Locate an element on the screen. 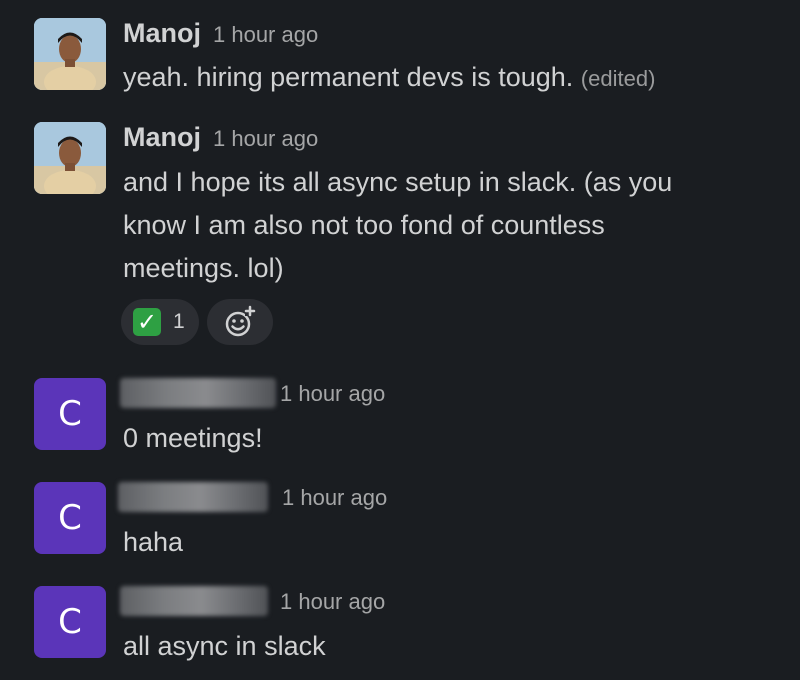 This screenshot has width=800, height=680. message-line: haha is located at coordinates (153, 542).